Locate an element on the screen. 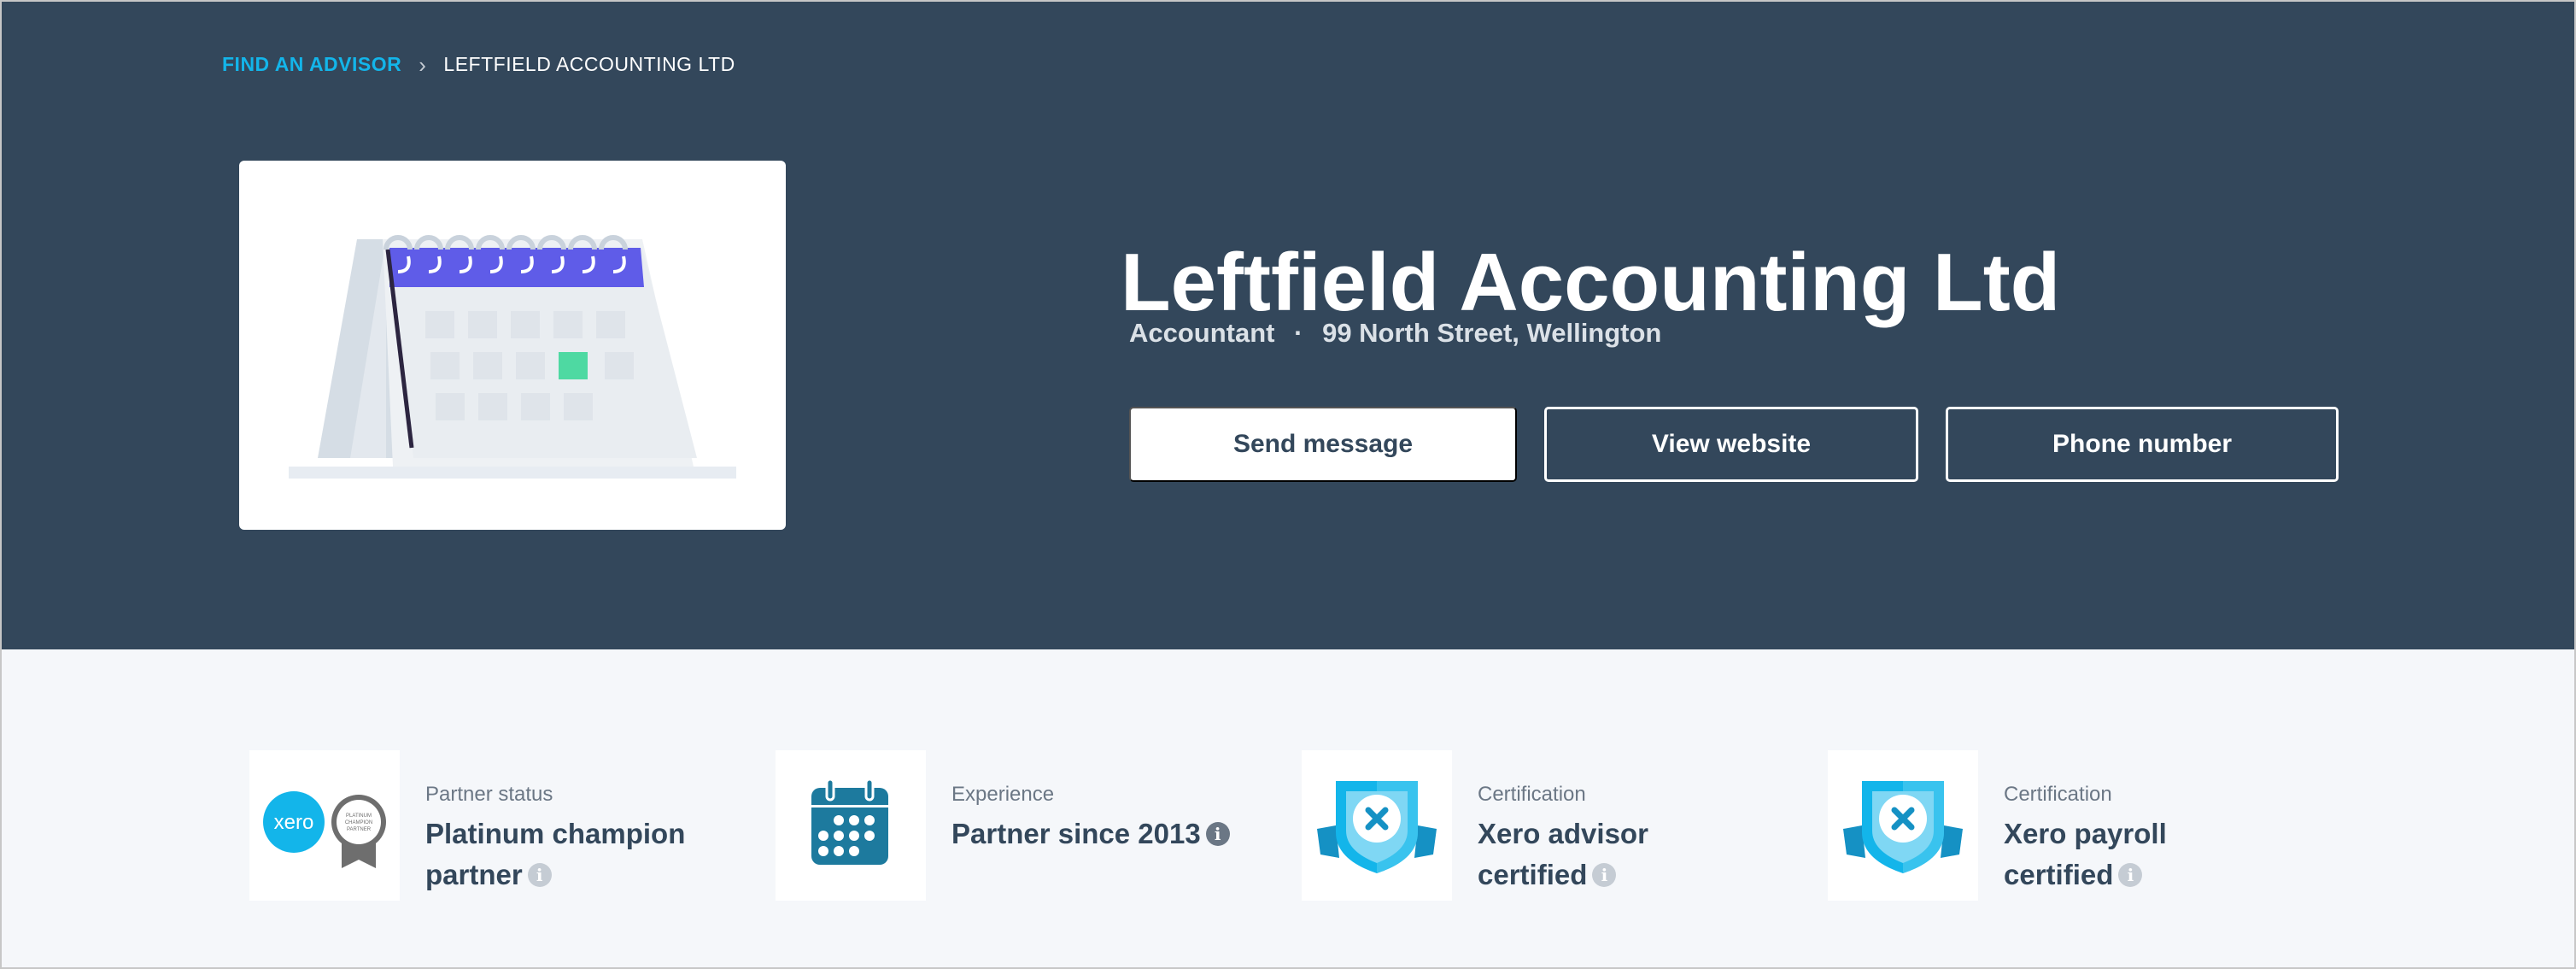 This screenshot has height=969, width=2576. svg-text: CHAMPION is located at coordinates (358, 822).